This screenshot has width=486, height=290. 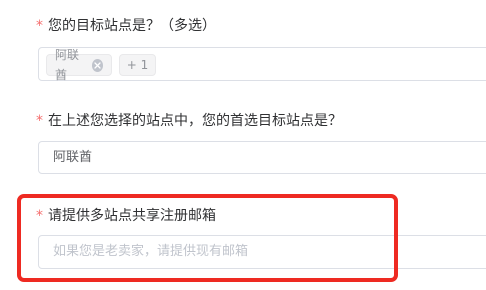 I want to click on selected-site-tag: 阿联酋, so click(x=79, y=65).